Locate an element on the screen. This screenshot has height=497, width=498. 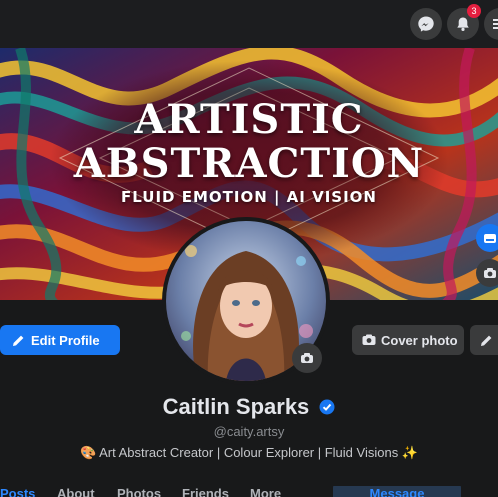
message-button: Message is located at coordinates (397, 491).